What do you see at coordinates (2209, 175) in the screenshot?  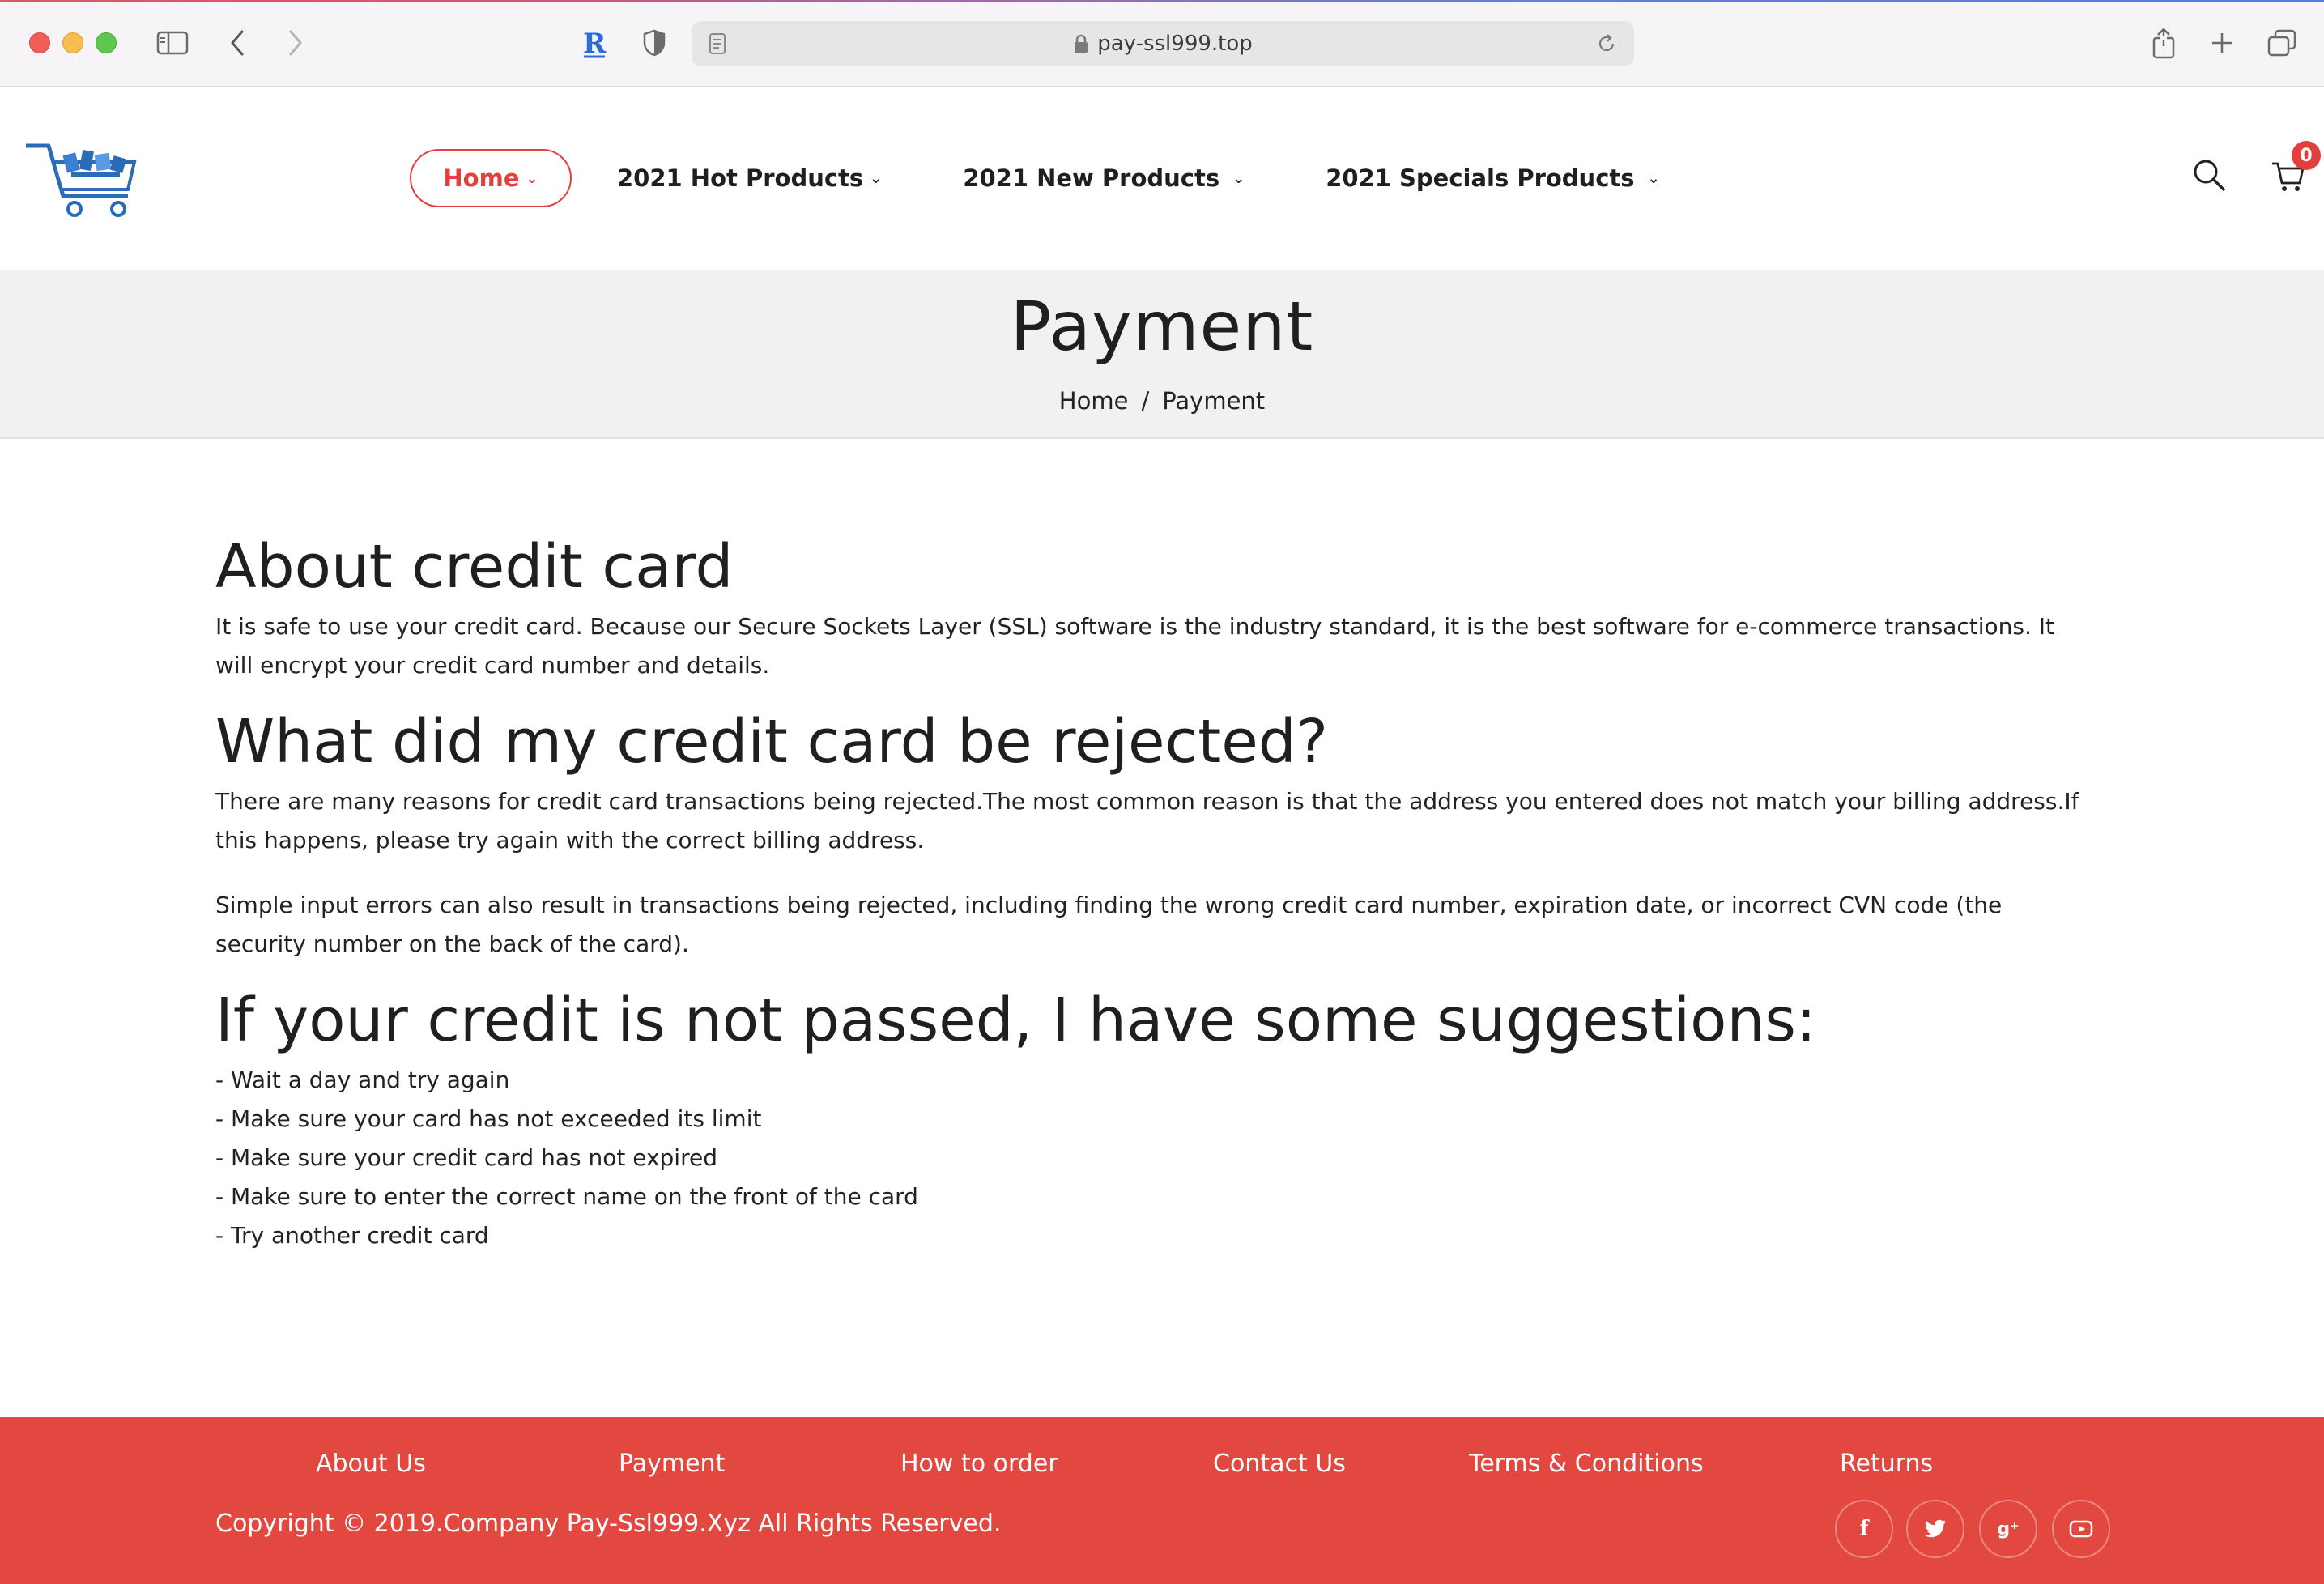 I see `search-icon` at bounding box center [2209, 175].